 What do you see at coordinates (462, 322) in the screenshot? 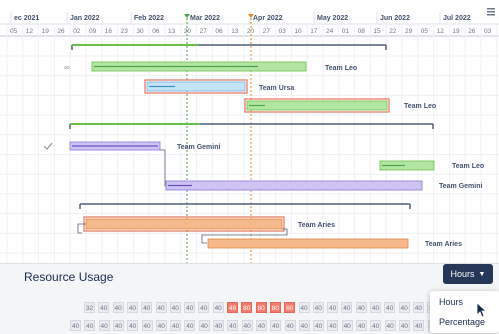
I see `dropdown-option-percentage: Percentage` at bounding box center [462, 322].